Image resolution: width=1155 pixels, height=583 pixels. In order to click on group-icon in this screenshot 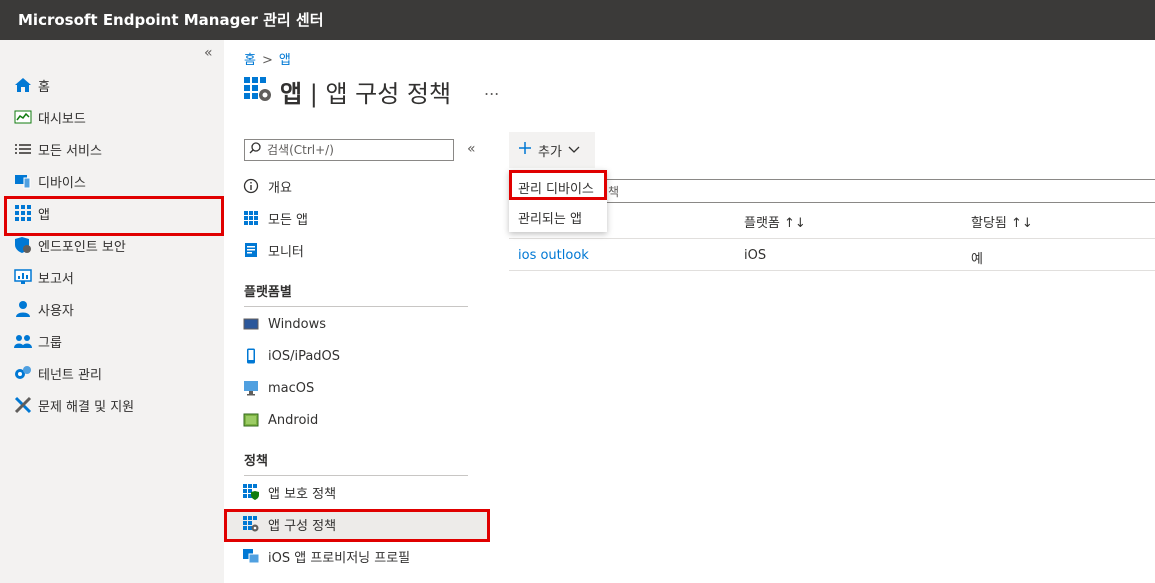, I will do `click(23, 341)`.